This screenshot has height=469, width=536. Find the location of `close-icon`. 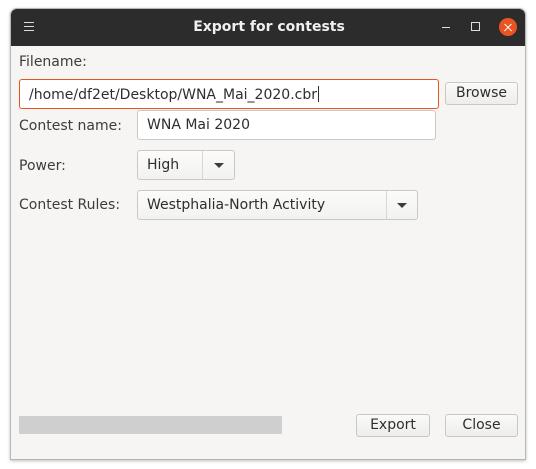

close-icon is located at coordinates (508, 27).